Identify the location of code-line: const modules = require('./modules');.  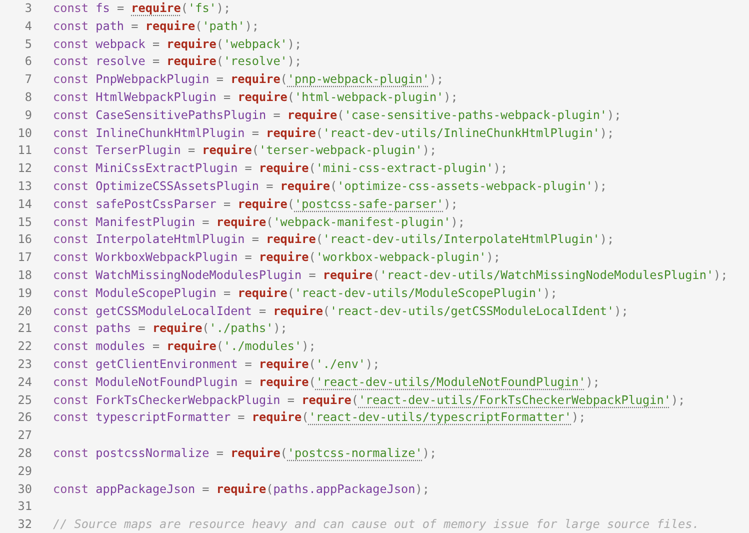
(184, 347).